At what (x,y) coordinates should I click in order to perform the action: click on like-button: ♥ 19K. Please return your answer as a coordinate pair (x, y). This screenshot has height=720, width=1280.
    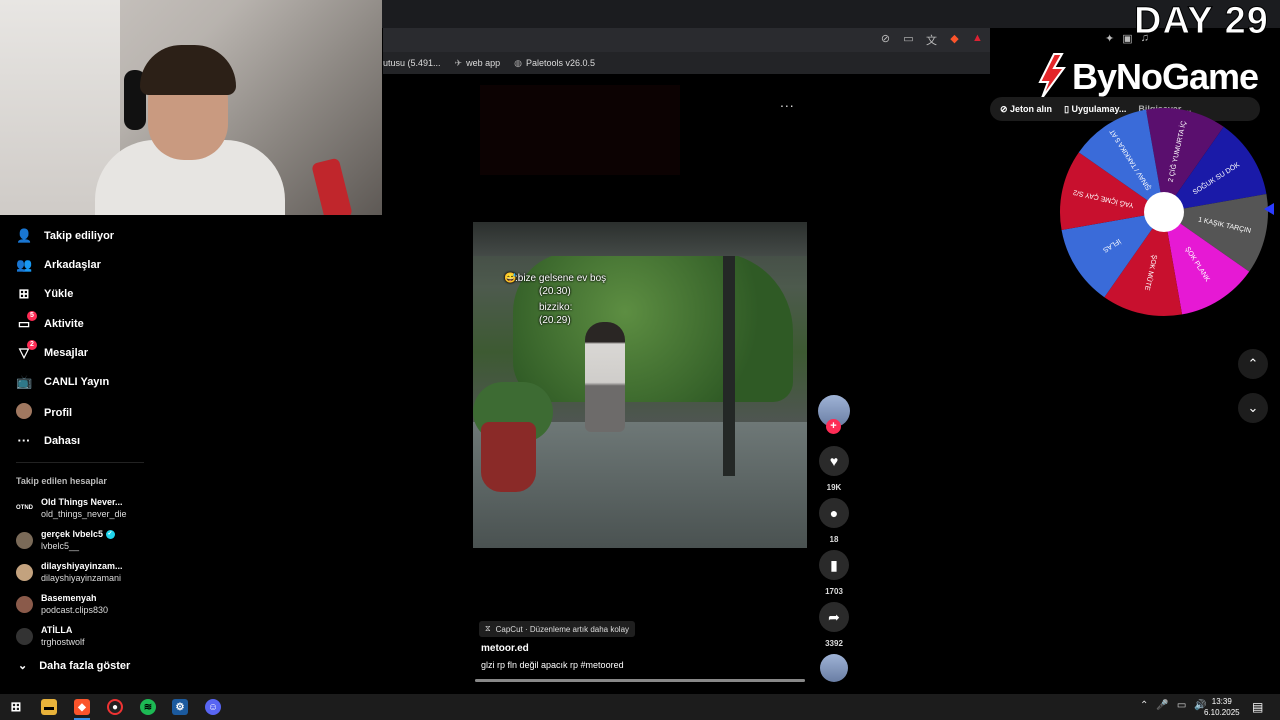
    Looking at the image, I should click on (834, 469).